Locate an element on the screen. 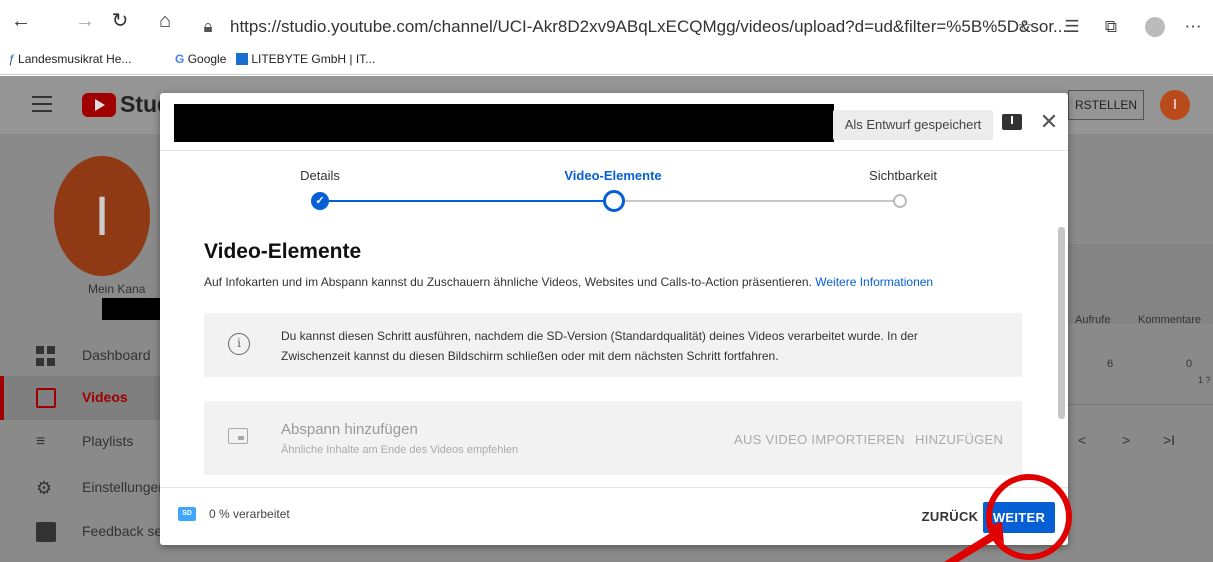 The image size is (1213, 562). profile-icon is located at coordinates (1155, 27).